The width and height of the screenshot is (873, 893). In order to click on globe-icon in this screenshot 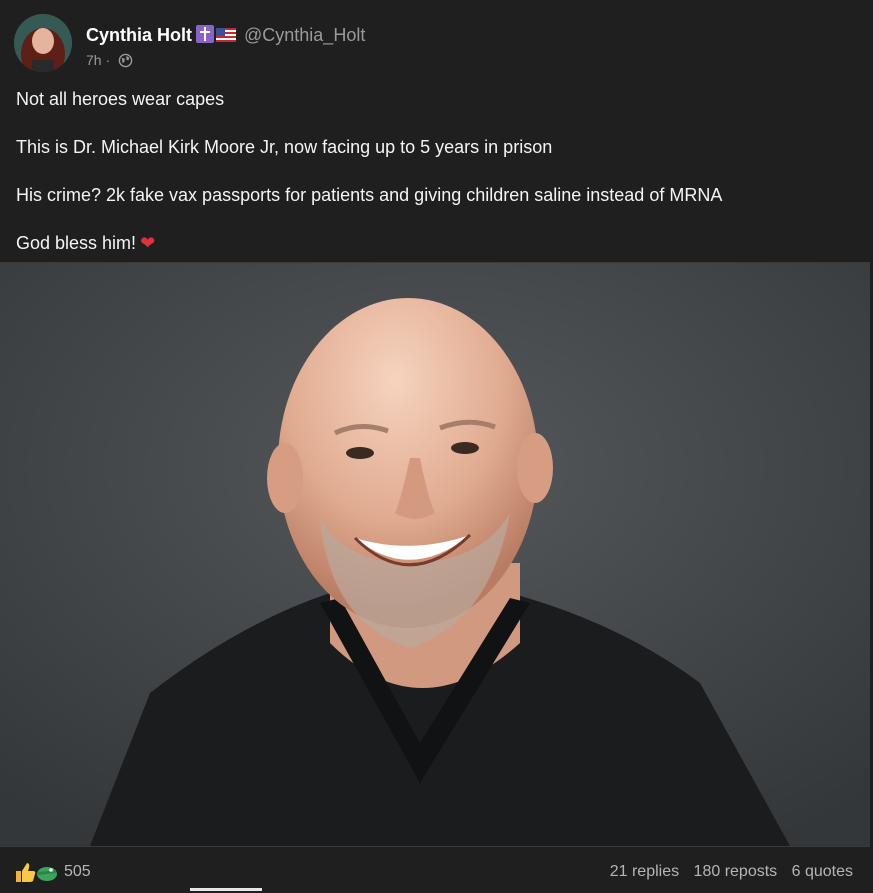, I will do `click(125, 62)`.